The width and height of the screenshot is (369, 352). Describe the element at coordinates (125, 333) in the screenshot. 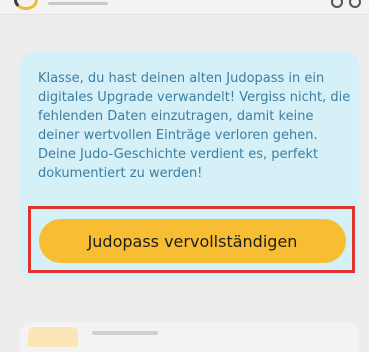

I see `next-card-title-placeholder` at that location.